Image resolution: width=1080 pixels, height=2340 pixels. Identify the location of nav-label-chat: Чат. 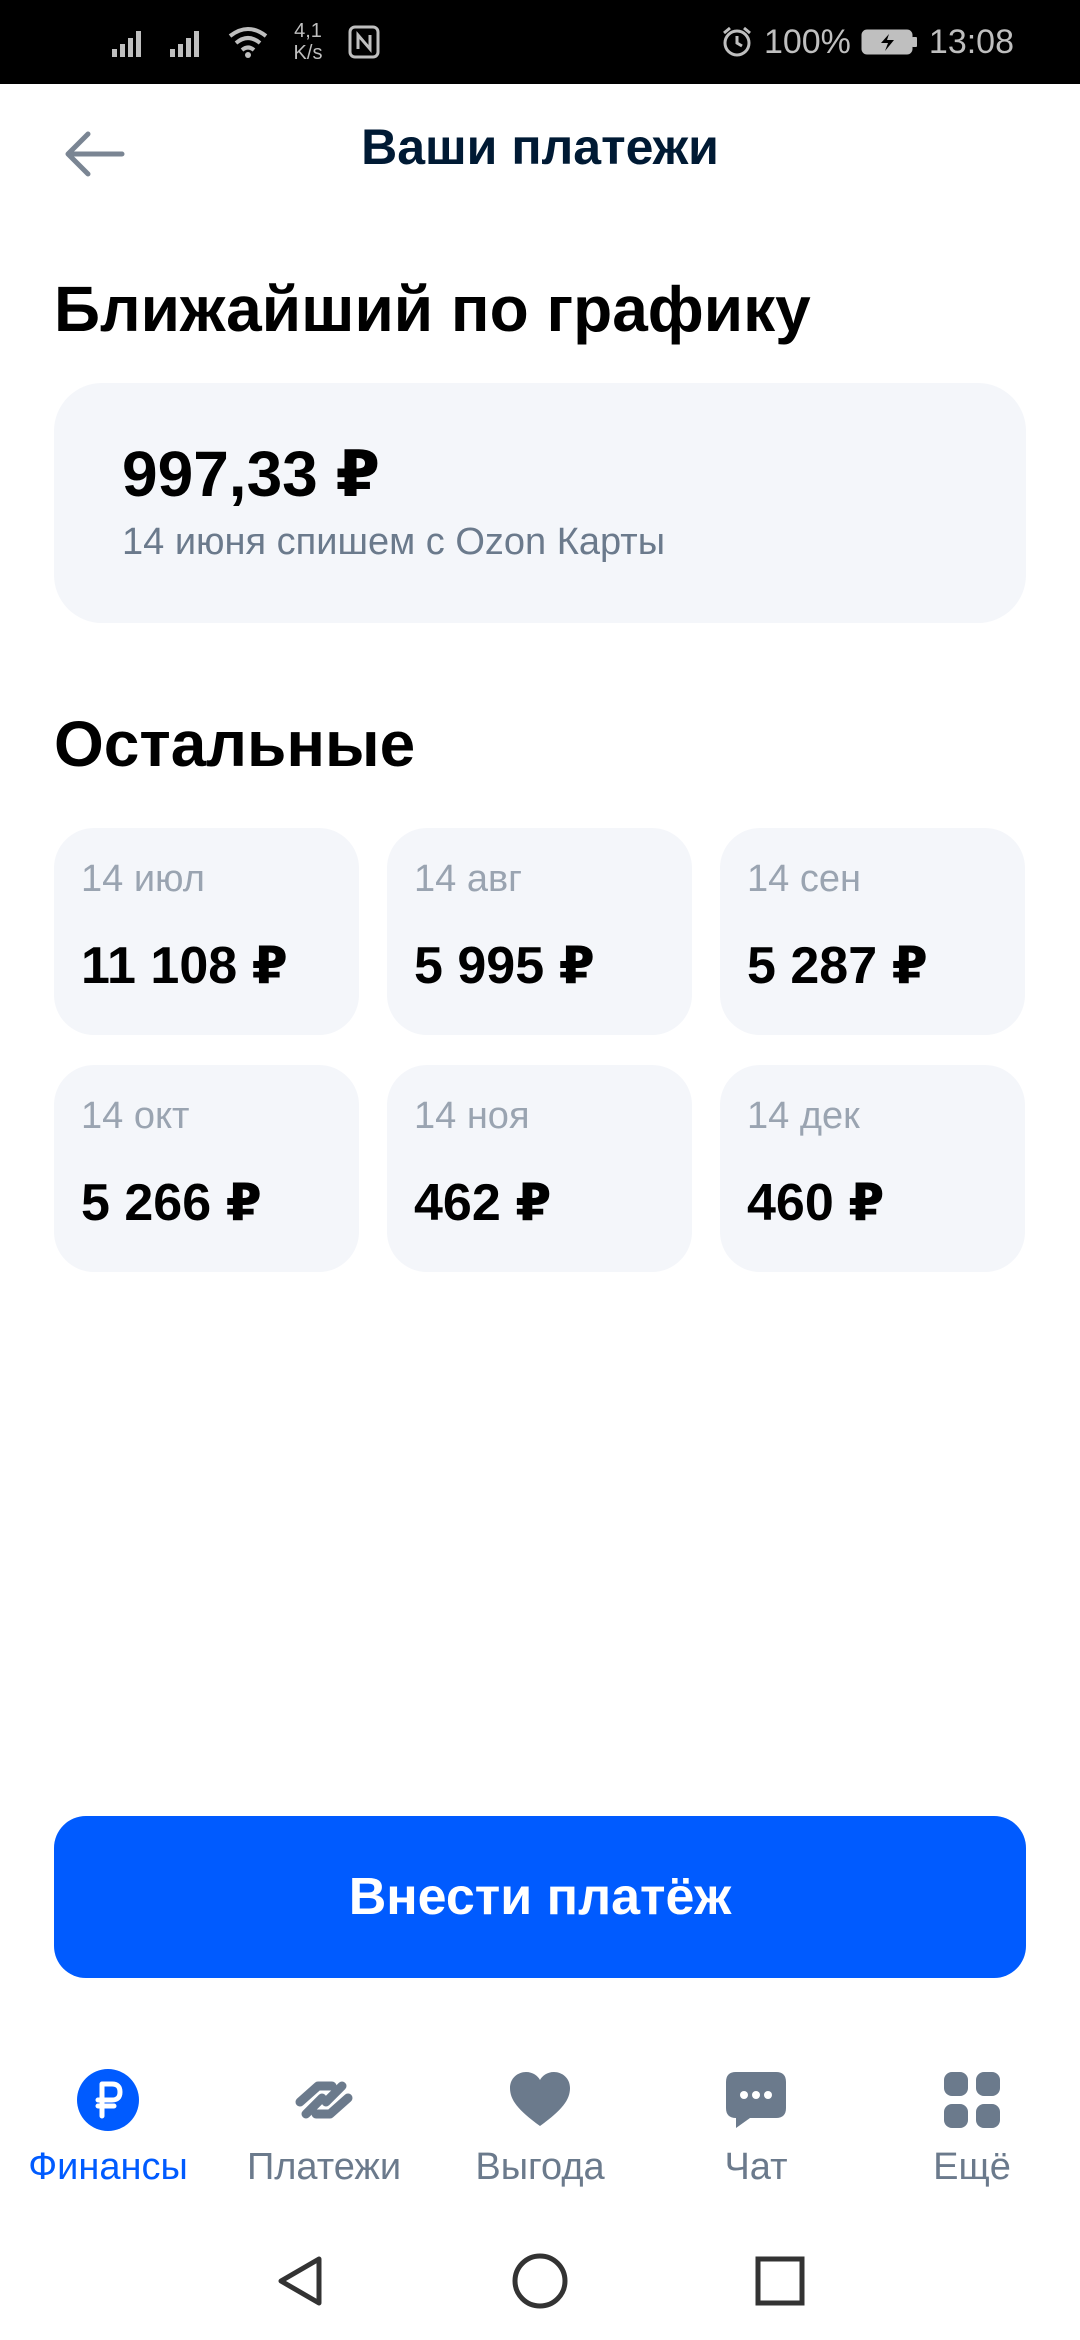
(756, 2167).